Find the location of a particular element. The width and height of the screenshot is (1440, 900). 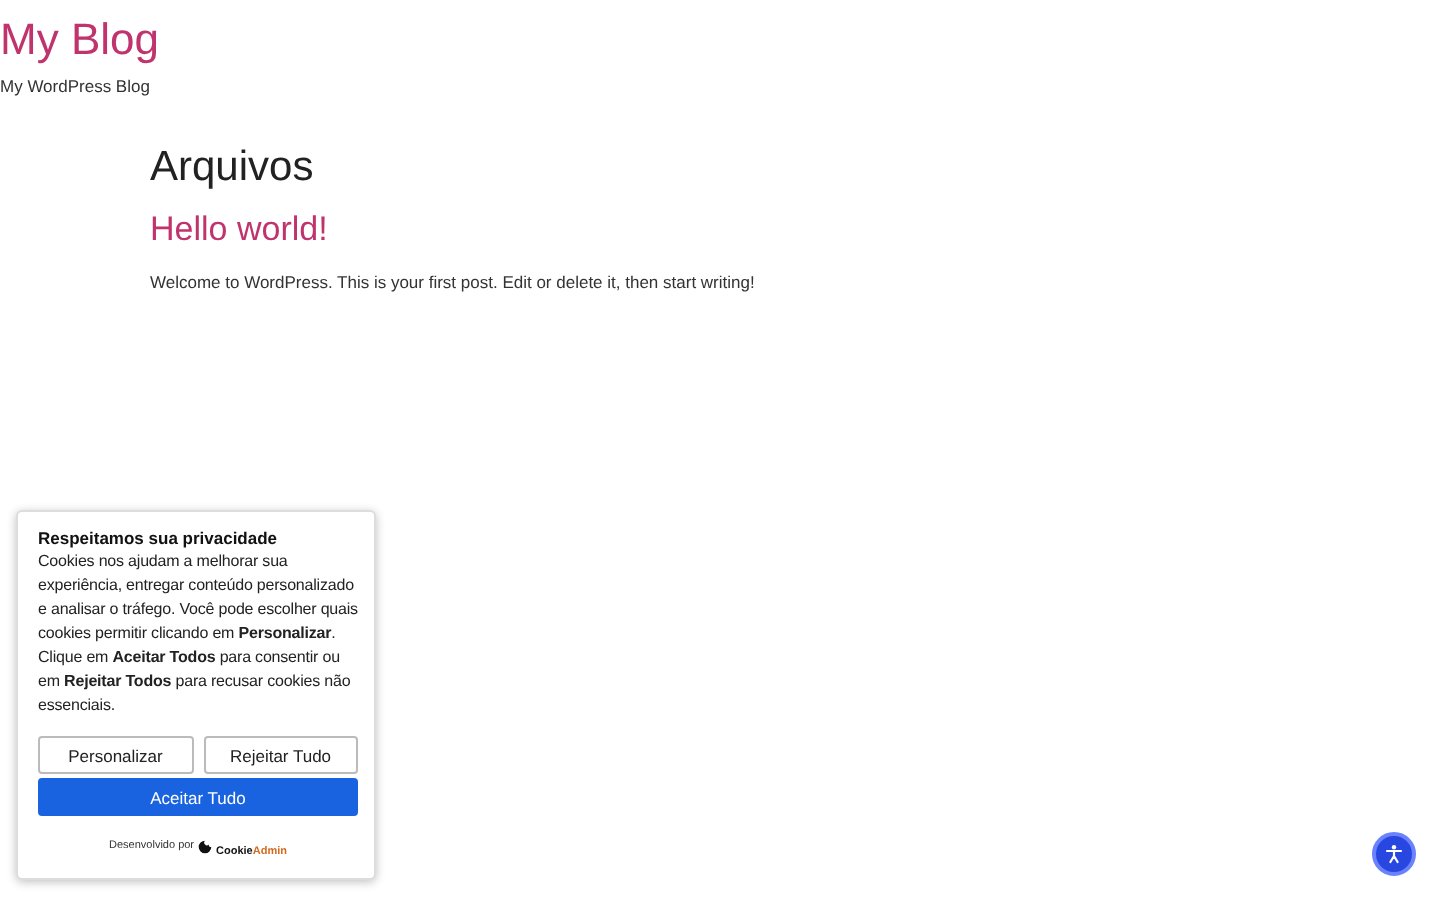

reject-button: Rejeitar Tudo is located at coordinates (280, 755).